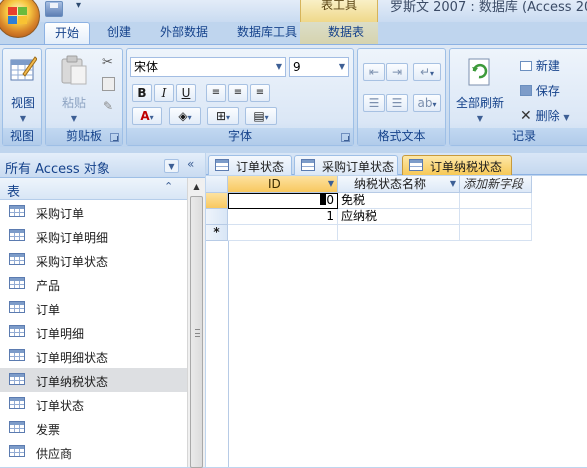 The height and width of the screenshot is (468, 587). Describe the element at coordinates (114, 137) in the screenshot. I see `clipboard-launcher-icon` at that location.